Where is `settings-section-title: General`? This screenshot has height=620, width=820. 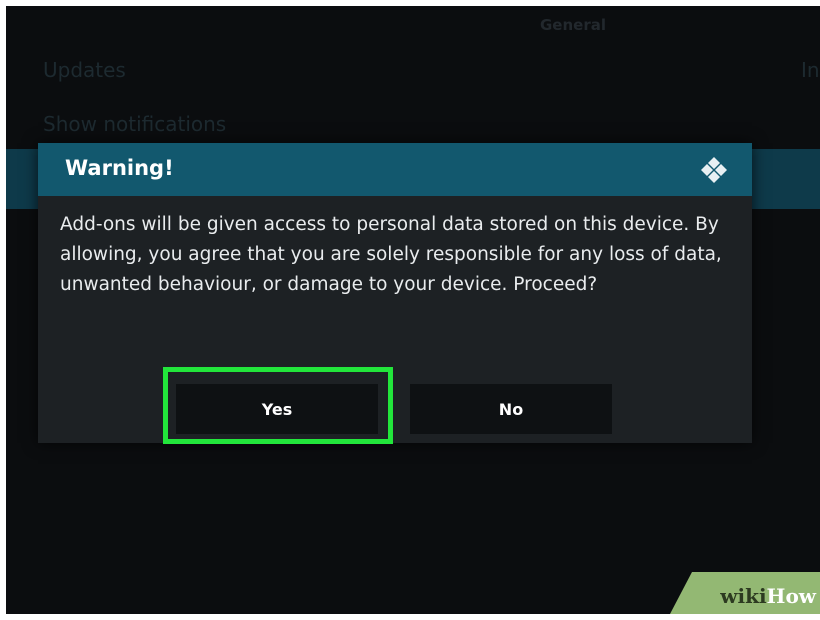
settings-section-title: General is located at coordinates (573, 25).